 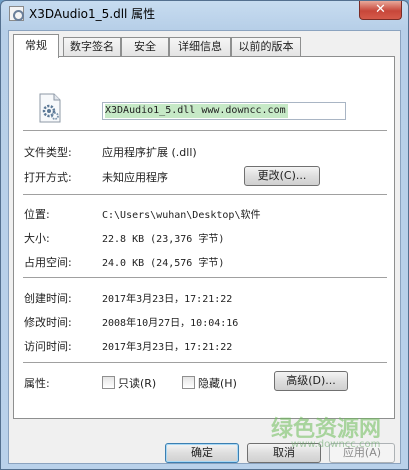 What do you see at coordinates (188, 382) in the screenshot?
I see `hidden-checkbox` at bounding box center [188, 382].